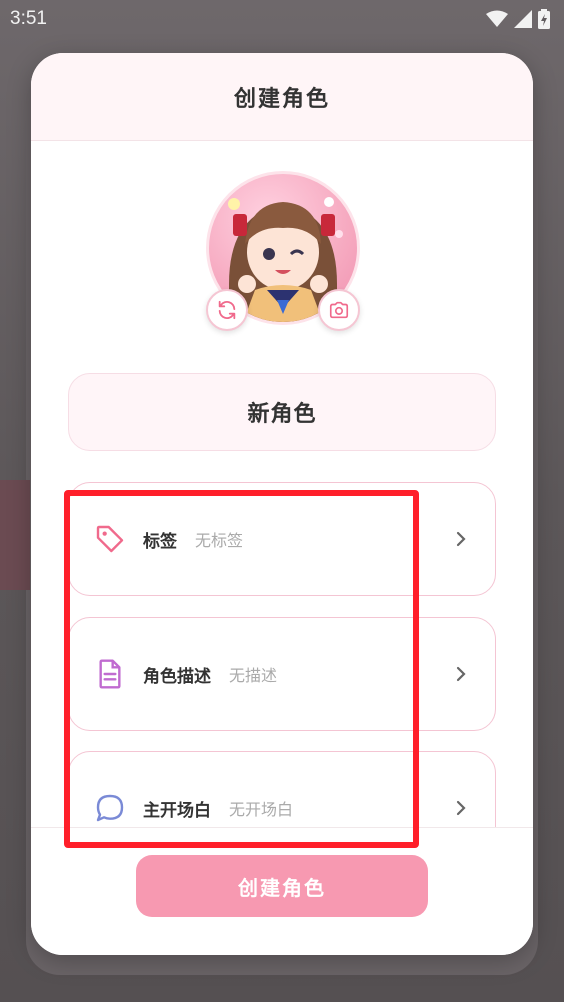  What do you see at coordinates (282, 539) in the screenshot?
I see `tags-row: 标签 无标签` at bounding box center [282, 539].